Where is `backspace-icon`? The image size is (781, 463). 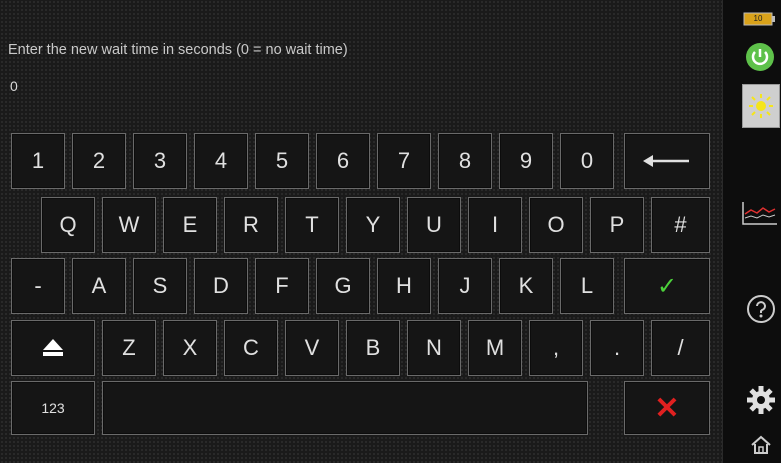
backspace-icon is located at coordinates (666, 161).